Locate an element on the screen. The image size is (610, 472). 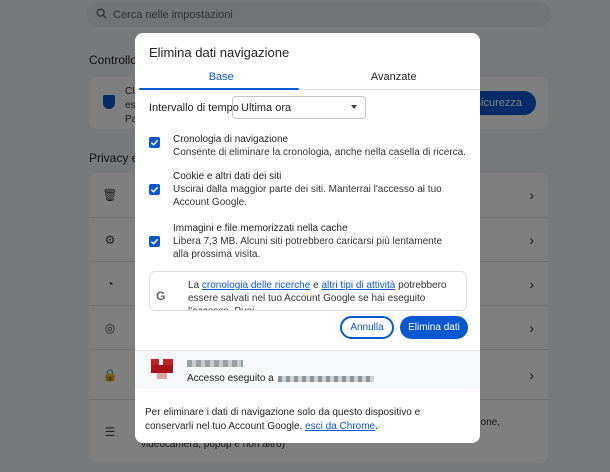
signout-link: esci da Chrome is located at coordinates (340, 426).